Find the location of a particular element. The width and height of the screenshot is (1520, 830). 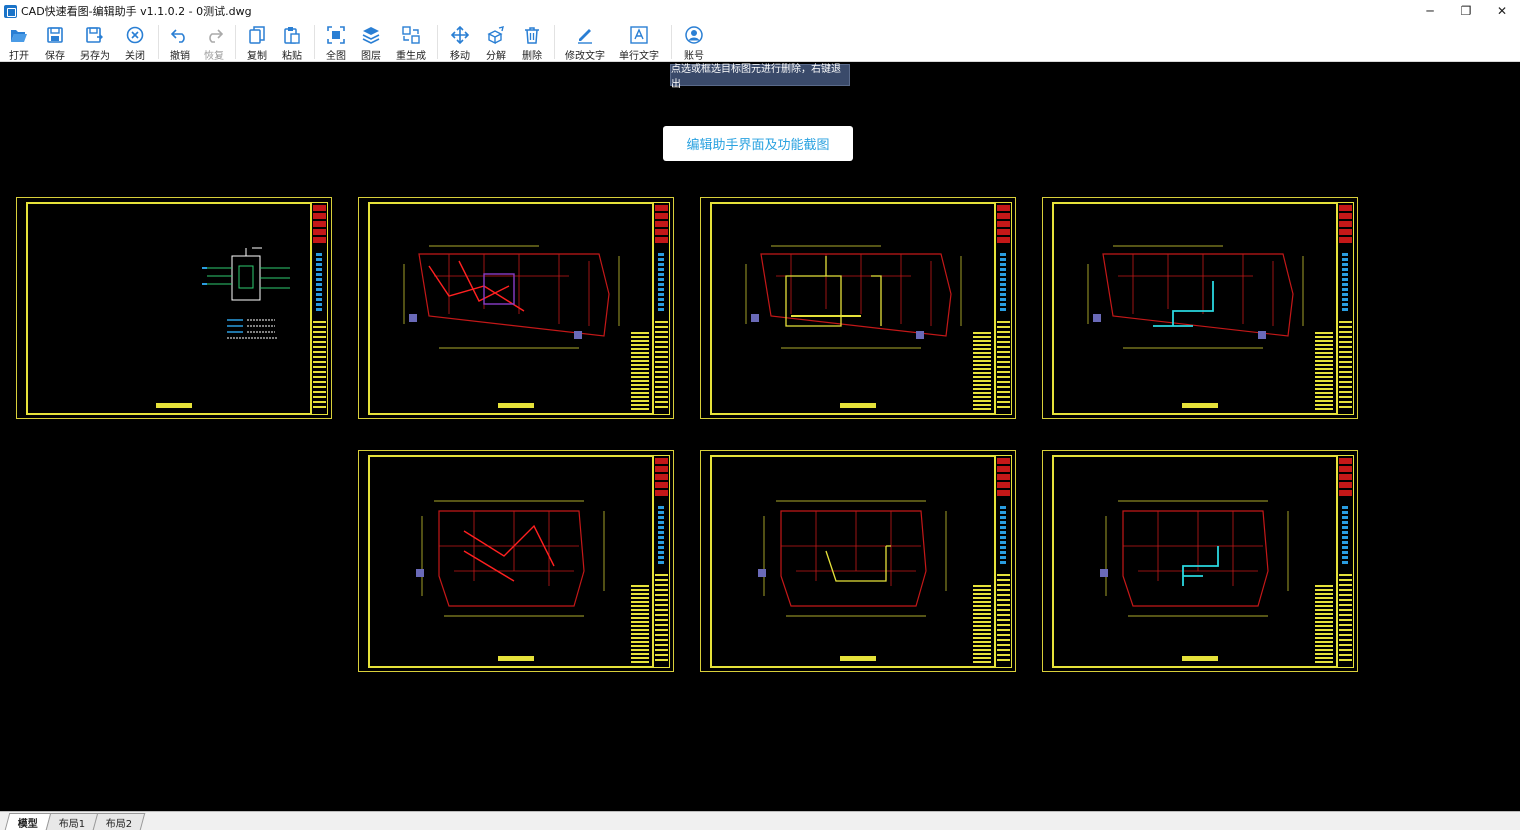

delete-button: 删除 is located at coordinates (532, 42).